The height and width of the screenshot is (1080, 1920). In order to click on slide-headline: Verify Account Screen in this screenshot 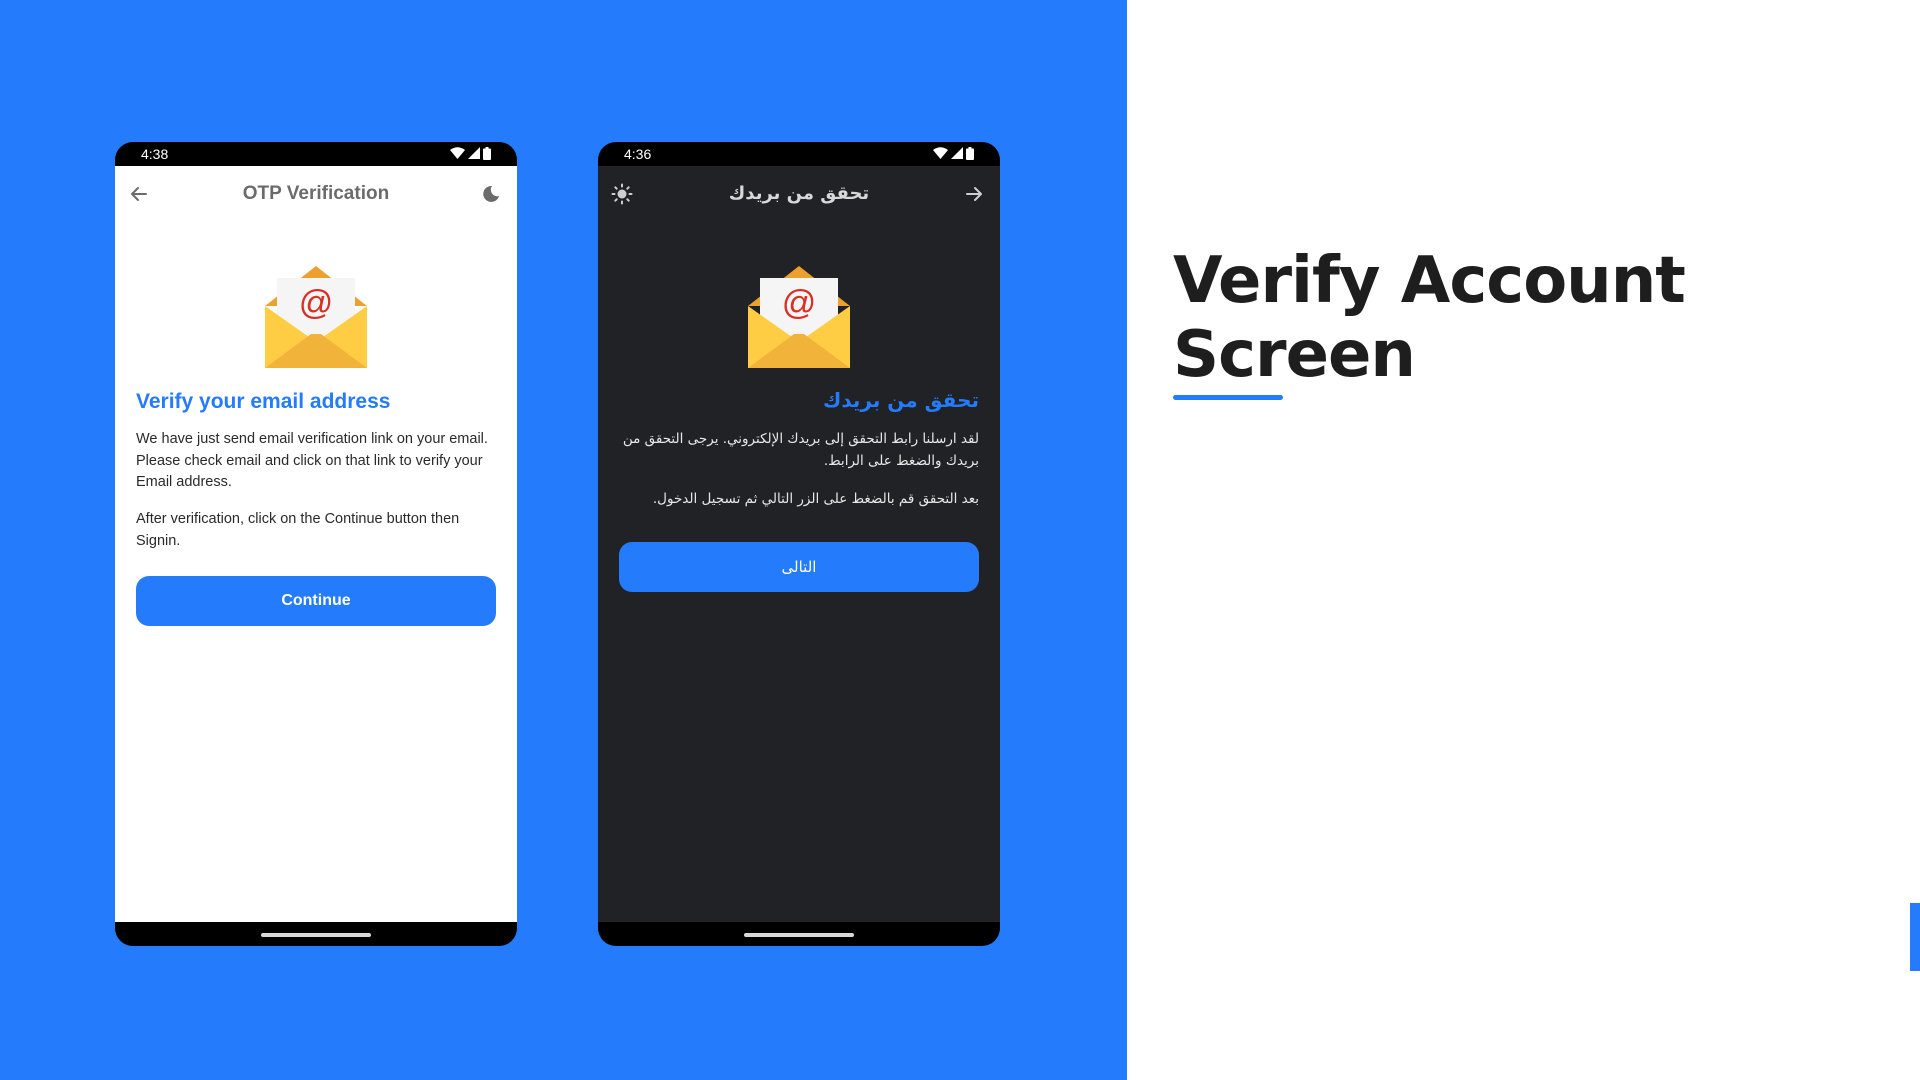, I will do `click(1429, 318)`.